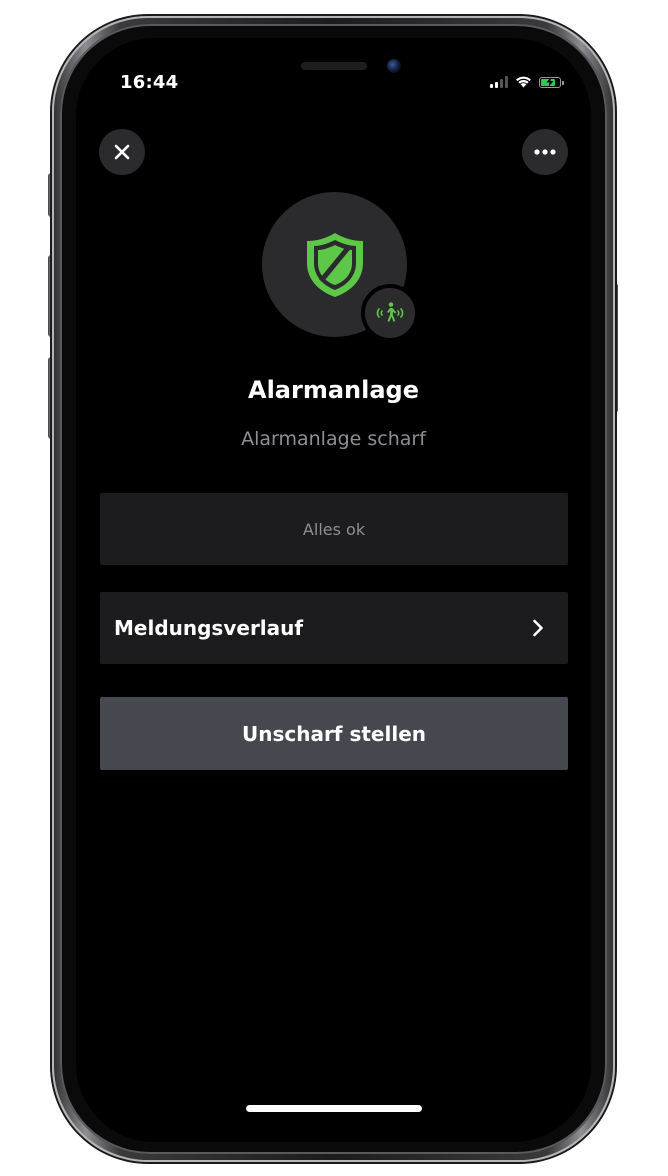  What do you see at coordinates (334, 628) in the screenshot?
I see `message-history-row: Meldungsverlauf` at bounding box center [334, 628].